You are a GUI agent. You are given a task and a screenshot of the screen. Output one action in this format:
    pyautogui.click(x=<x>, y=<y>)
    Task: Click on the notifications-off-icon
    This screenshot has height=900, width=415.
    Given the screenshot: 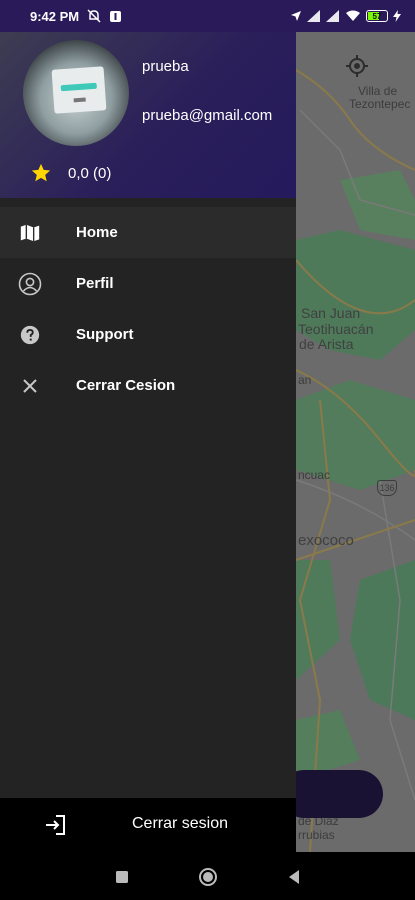 What is the action you would take?
    pyautogui.click(x=94, y=16)
    